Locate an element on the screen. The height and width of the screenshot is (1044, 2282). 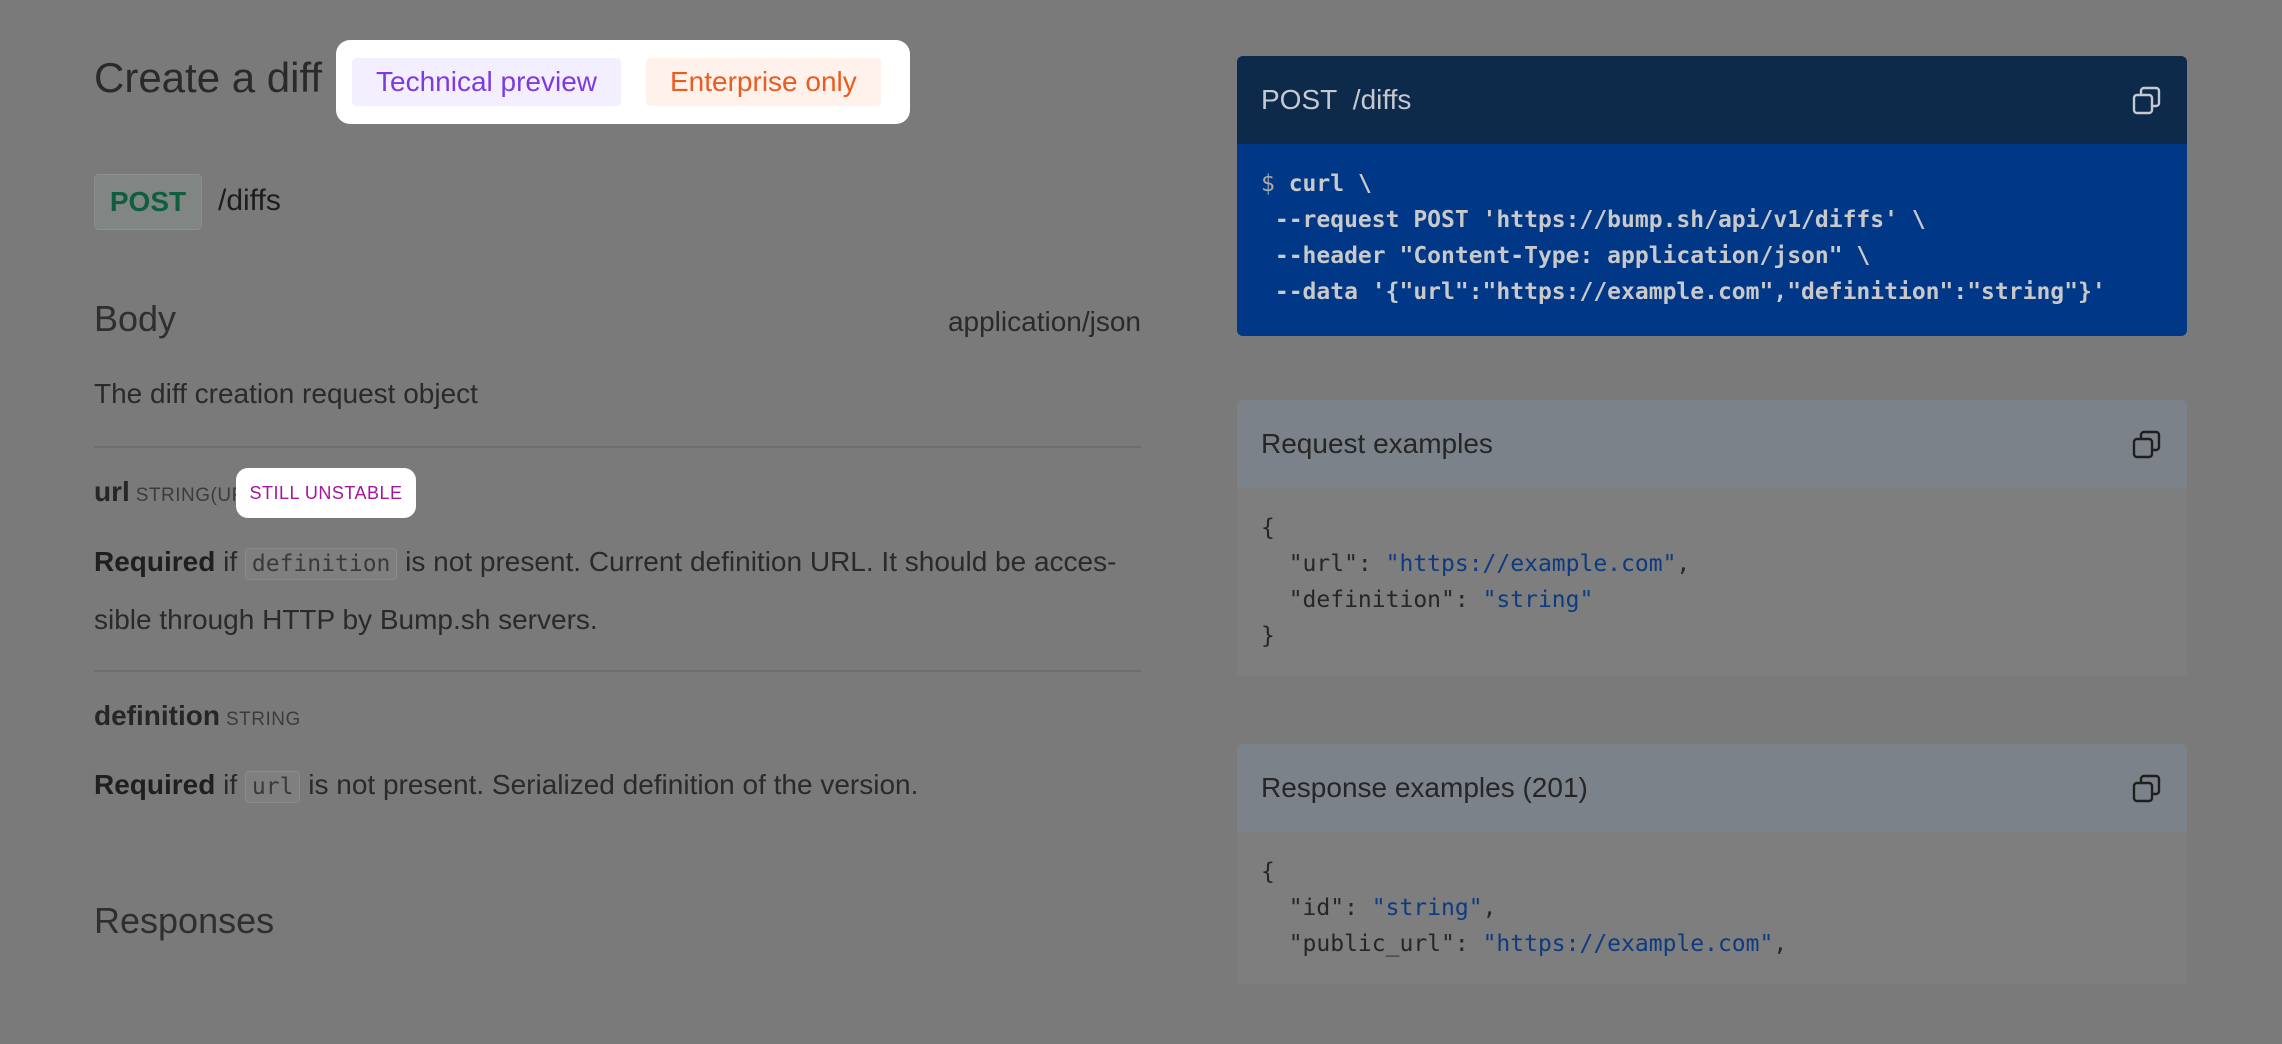
json-key: "definition": is located at coordinates (1372, 600).